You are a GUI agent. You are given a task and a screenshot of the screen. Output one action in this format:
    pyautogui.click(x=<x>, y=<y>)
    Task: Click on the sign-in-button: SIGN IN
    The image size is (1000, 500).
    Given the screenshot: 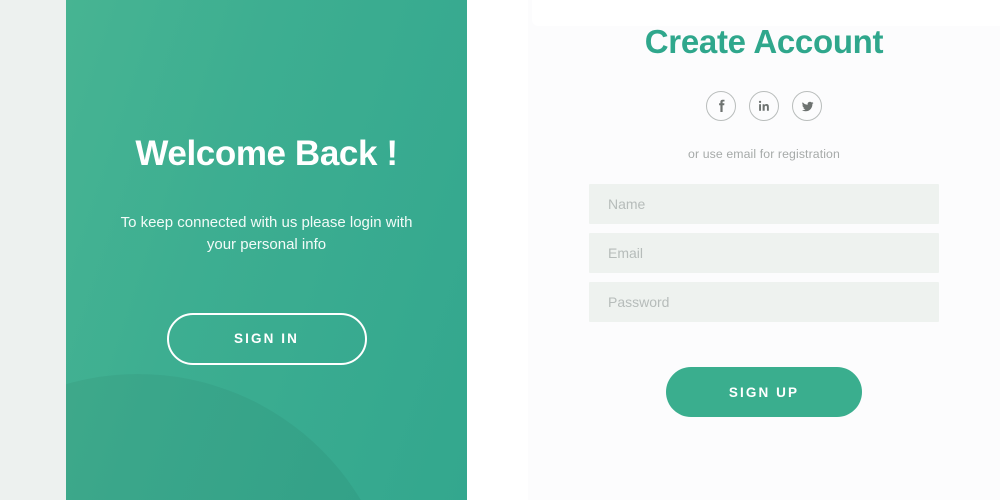 What is the action you would take?
    pyautogui.click(x=266, y=338)
    